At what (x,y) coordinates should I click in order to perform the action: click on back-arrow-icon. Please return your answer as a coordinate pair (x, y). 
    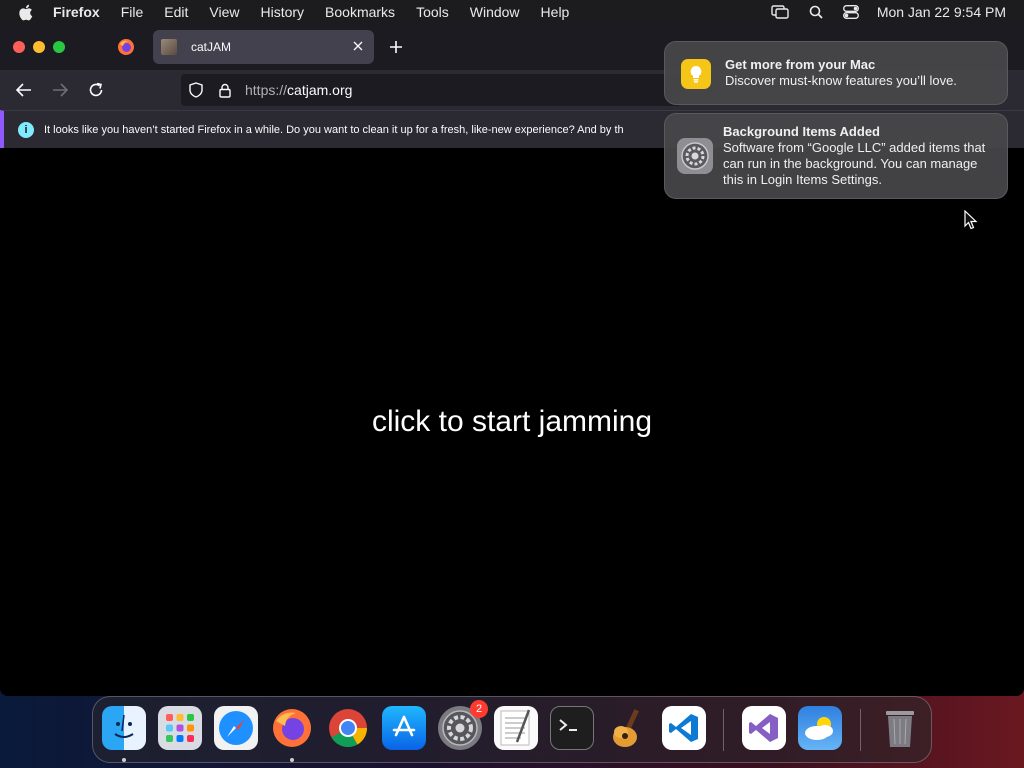
    Looking at the image, I should click on (24, 90).